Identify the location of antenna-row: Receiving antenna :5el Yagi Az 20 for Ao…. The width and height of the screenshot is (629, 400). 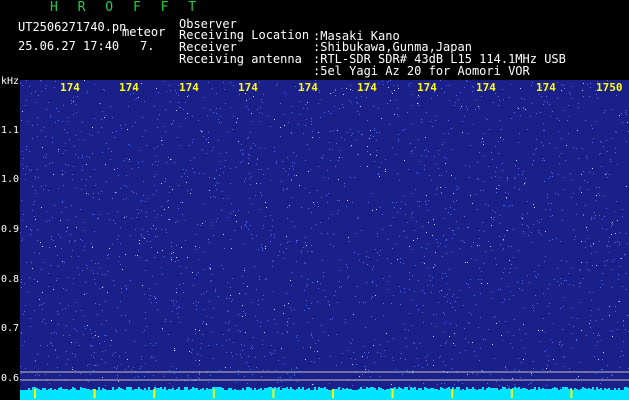
(354, 59).